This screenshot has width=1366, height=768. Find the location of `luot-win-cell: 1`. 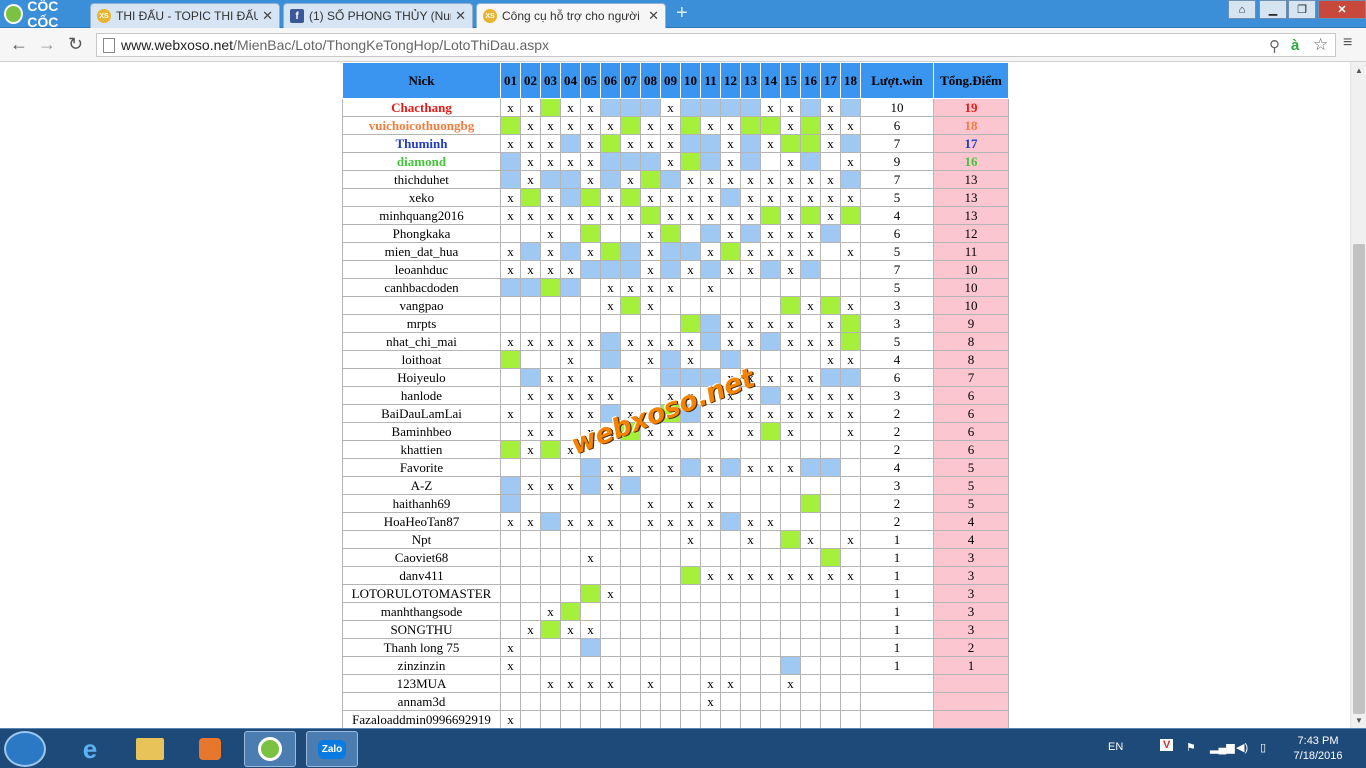

luot-win-cell: 1 is located at coordinates (897, 593).